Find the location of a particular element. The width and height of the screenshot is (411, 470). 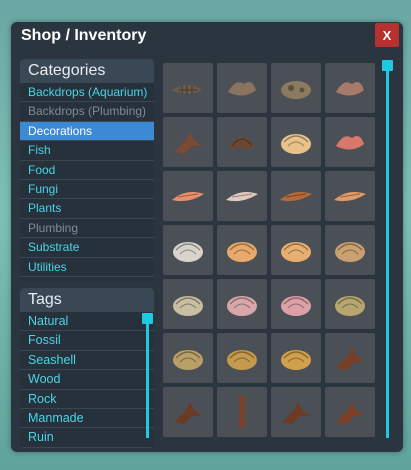

spiral-shell-icon is located at coordinates (350, 197).